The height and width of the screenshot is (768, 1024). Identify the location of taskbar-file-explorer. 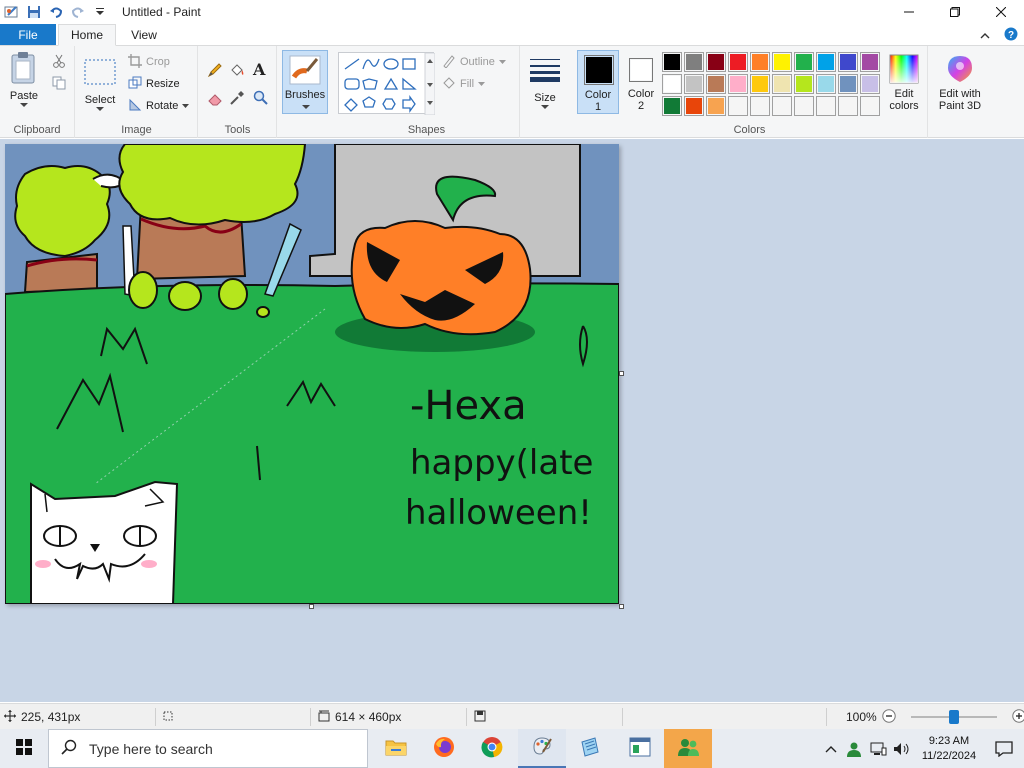
(396, 748).